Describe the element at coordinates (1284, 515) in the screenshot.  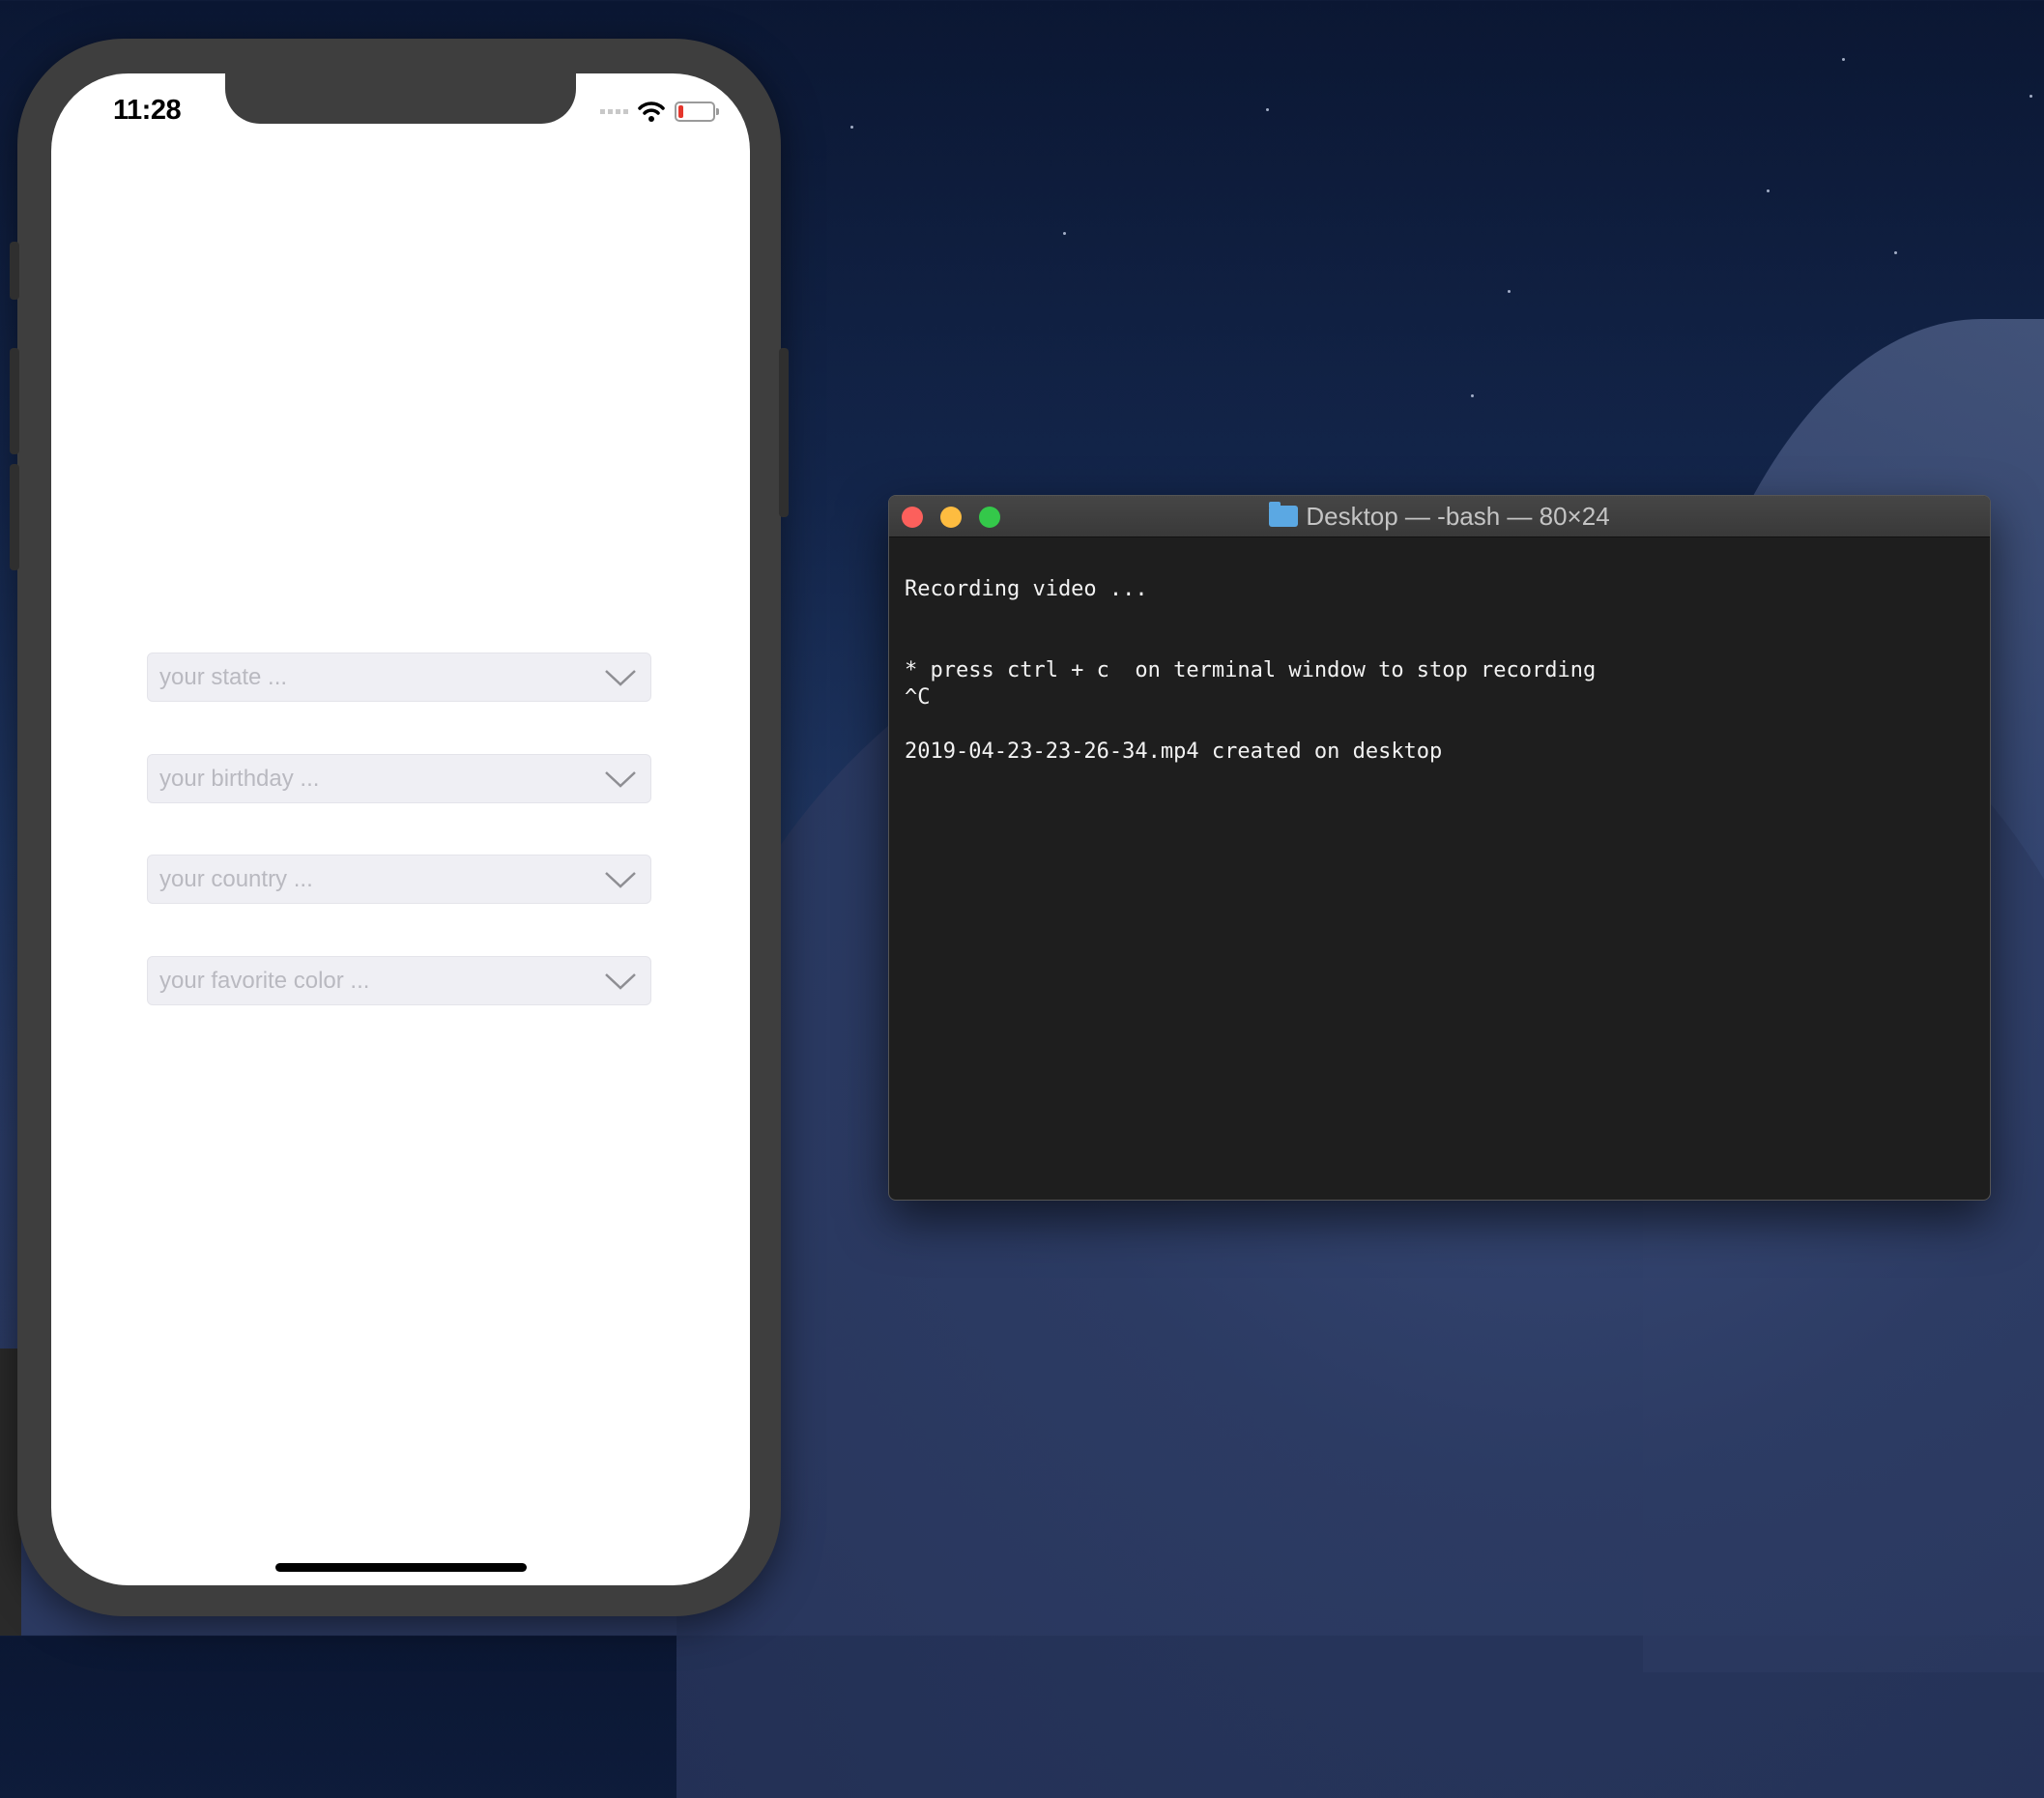
I see `folder-icon` at that location.